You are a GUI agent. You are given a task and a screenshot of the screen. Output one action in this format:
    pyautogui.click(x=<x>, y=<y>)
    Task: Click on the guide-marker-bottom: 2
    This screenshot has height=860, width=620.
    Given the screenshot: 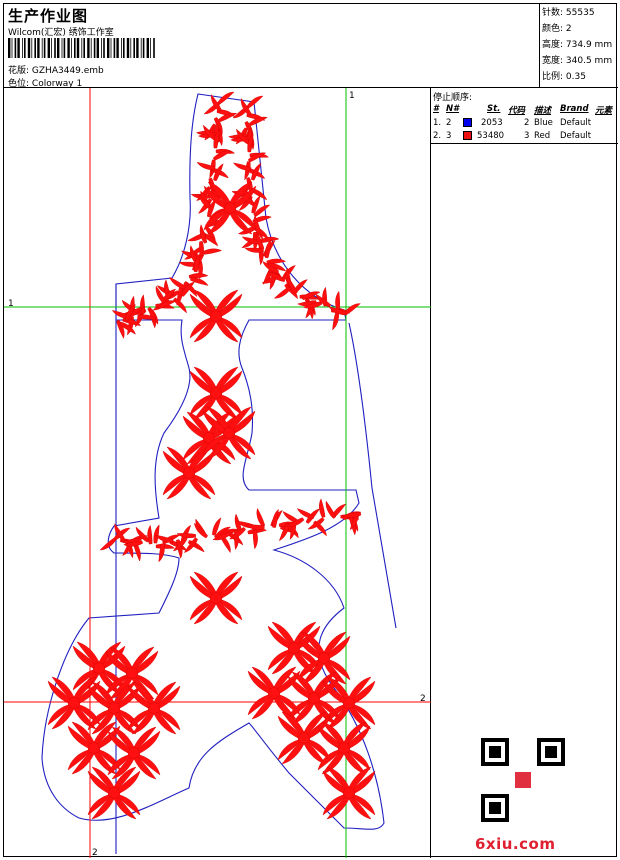 What is the action you would take?
    pyautogui.click(x=95, y=853)
    